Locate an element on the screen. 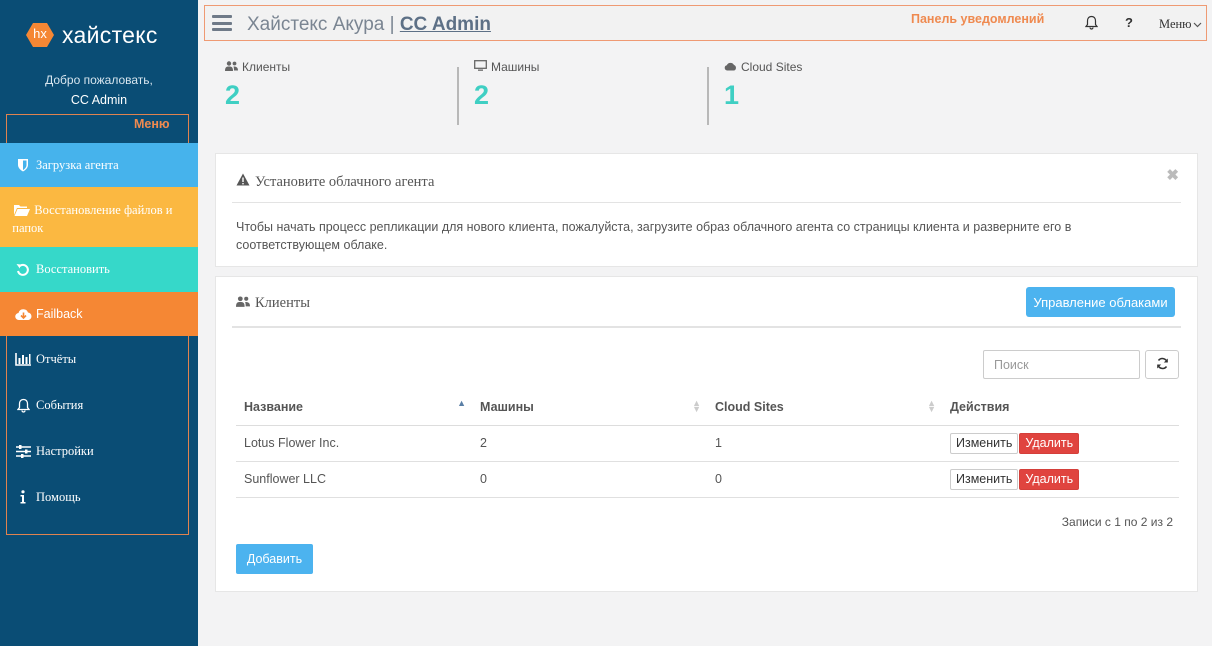  manage-clouds-button: Управление облаками is located at coordinates (1100, 302).